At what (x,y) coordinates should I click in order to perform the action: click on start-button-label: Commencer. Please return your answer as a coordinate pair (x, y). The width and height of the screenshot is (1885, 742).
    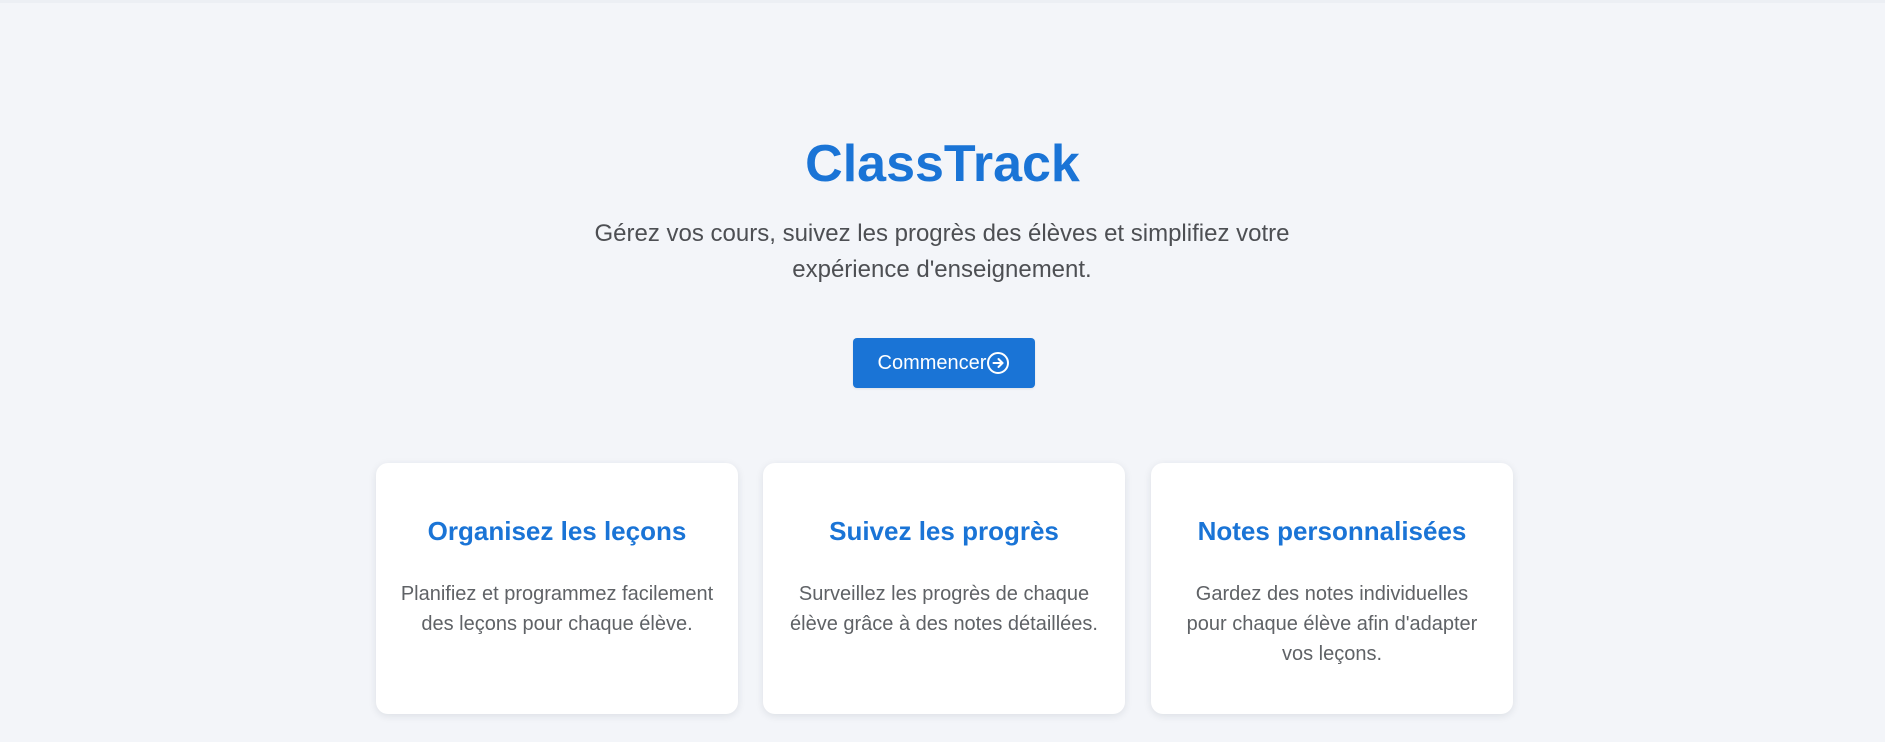
    Looking at the image, I should click on (932, 362).